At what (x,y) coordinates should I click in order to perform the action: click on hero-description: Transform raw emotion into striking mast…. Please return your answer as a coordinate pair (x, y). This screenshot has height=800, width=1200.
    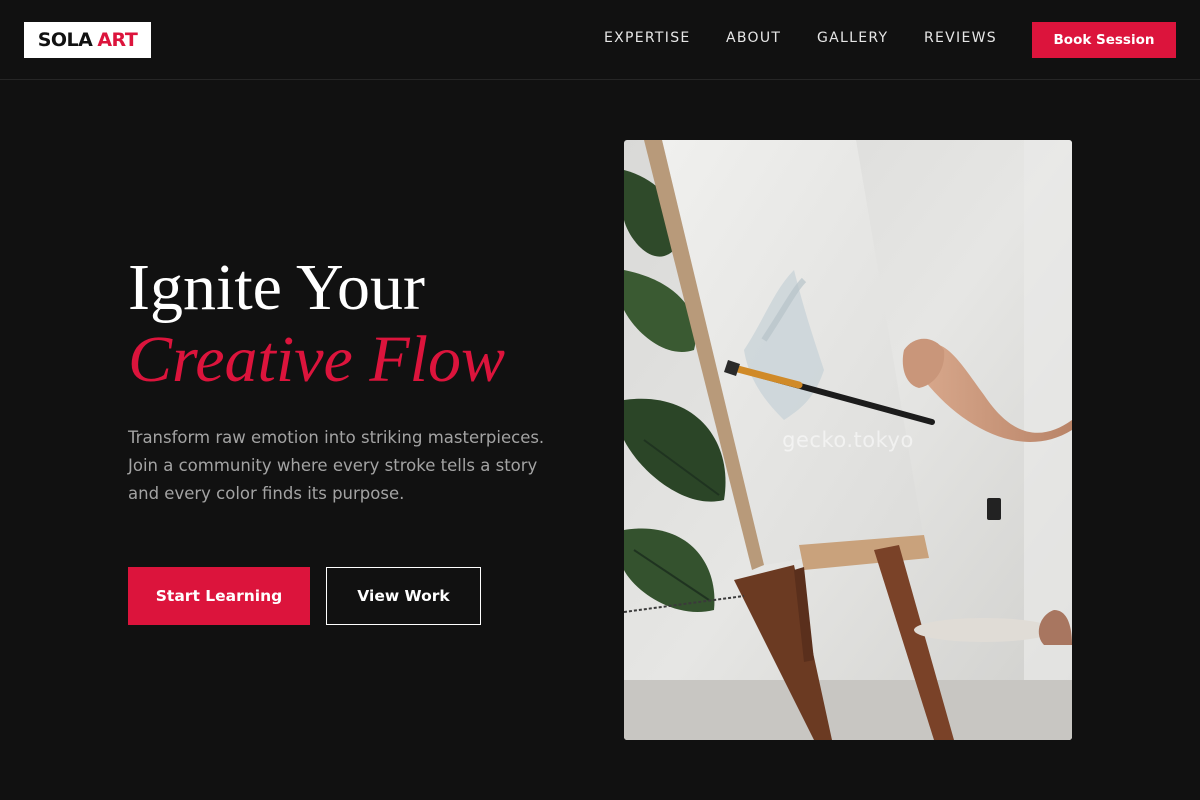
    Looking at the image, I should click on (336, 465).